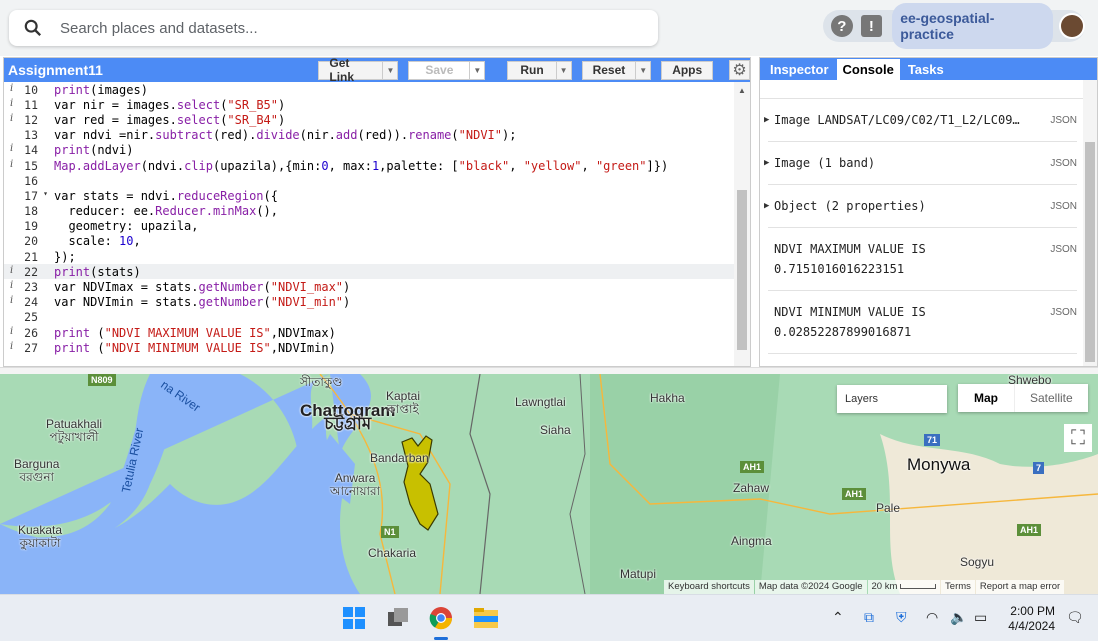  Describe the element at coordinates (709, 587) in the screenshot. I see `keyboard-shortcuts-link: Keyboard shortcuts` at that location.